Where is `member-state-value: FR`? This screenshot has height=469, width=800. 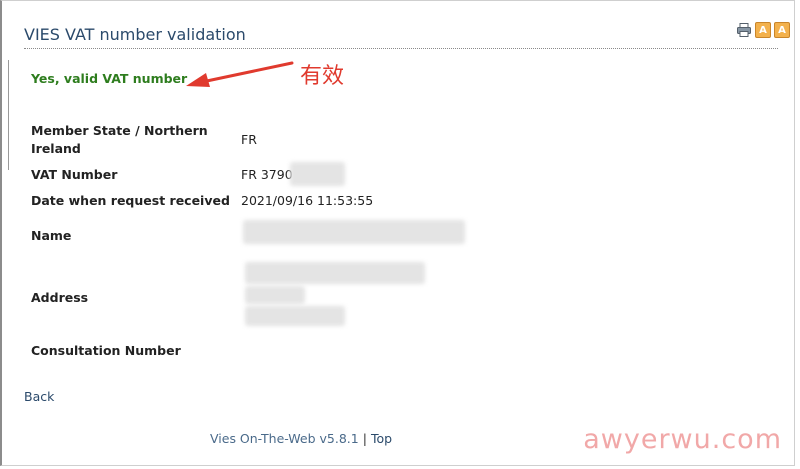 member-state-value: FR is located at coordinates (249, 139).